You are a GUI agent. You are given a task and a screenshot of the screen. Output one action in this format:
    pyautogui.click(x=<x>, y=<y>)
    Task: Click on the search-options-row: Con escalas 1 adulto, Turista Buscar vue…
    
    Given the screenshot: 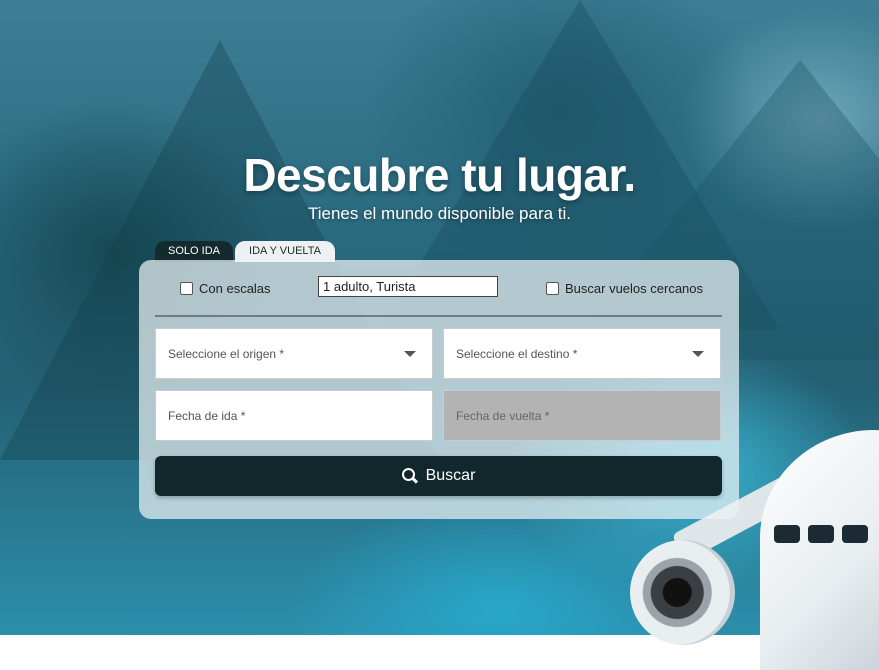 What is the action you would take?
    pyautogui.click(x=439, y=286)
    